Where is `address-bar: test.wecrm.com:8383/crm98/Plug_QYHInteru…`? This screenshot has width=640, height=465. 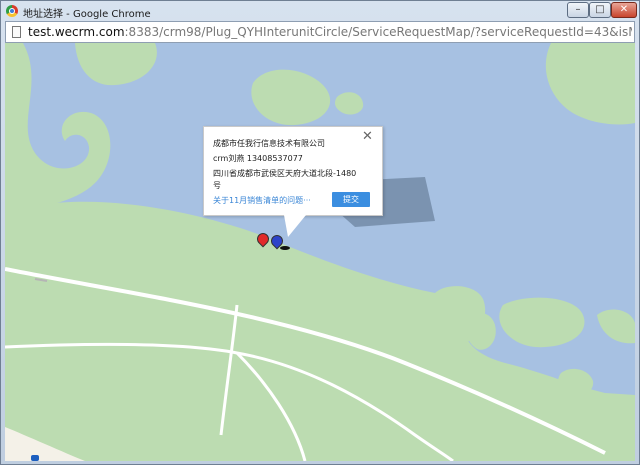
address-bar: test.wecrm.com:8383/crm98/Plug_QYHInteru… is located at coordinates (320, 32).